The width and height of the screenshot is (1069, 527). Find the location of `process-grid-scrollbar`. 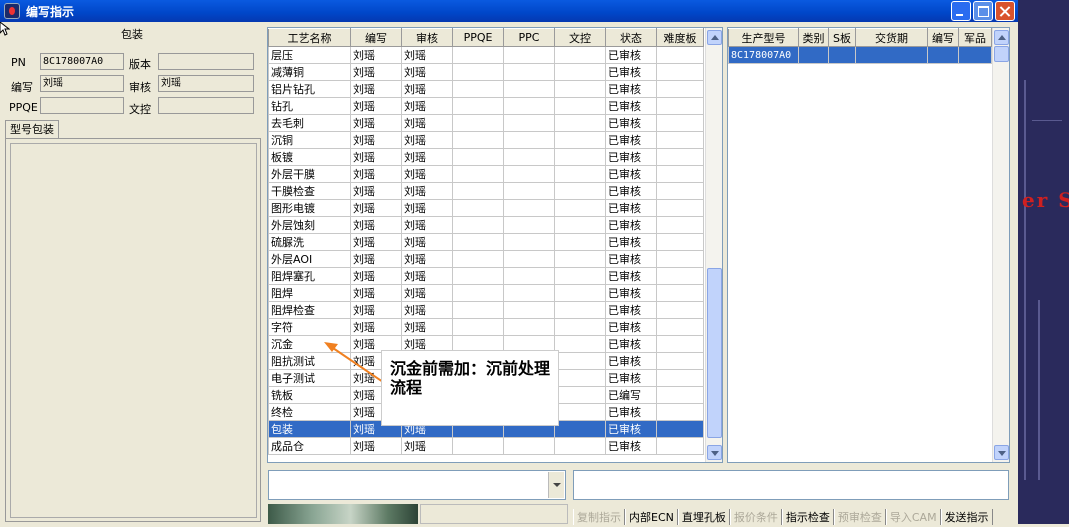

process-grid-scrollbar is located at coordinates (713, 245).